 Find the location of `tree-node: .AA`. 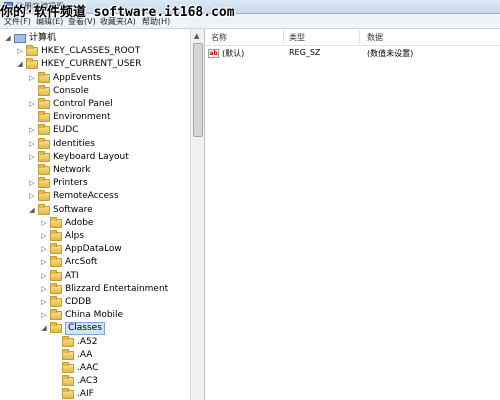

tree-node: .AA is located at coordinates (95, 355).